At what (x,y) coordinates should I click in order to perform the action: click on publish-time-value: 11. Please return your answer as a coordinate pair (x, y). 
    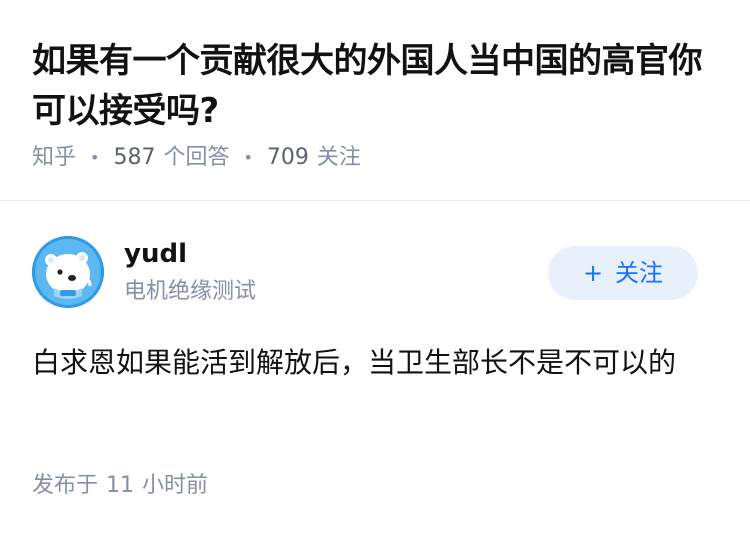
    Looking at the image, I should click on (120, 485).